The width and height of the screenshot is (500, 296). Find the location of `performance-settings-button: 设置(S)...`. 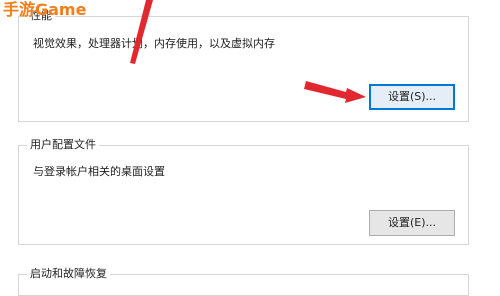

performance-settings-button: 设置(S)... is located at coordinates (412, 97).